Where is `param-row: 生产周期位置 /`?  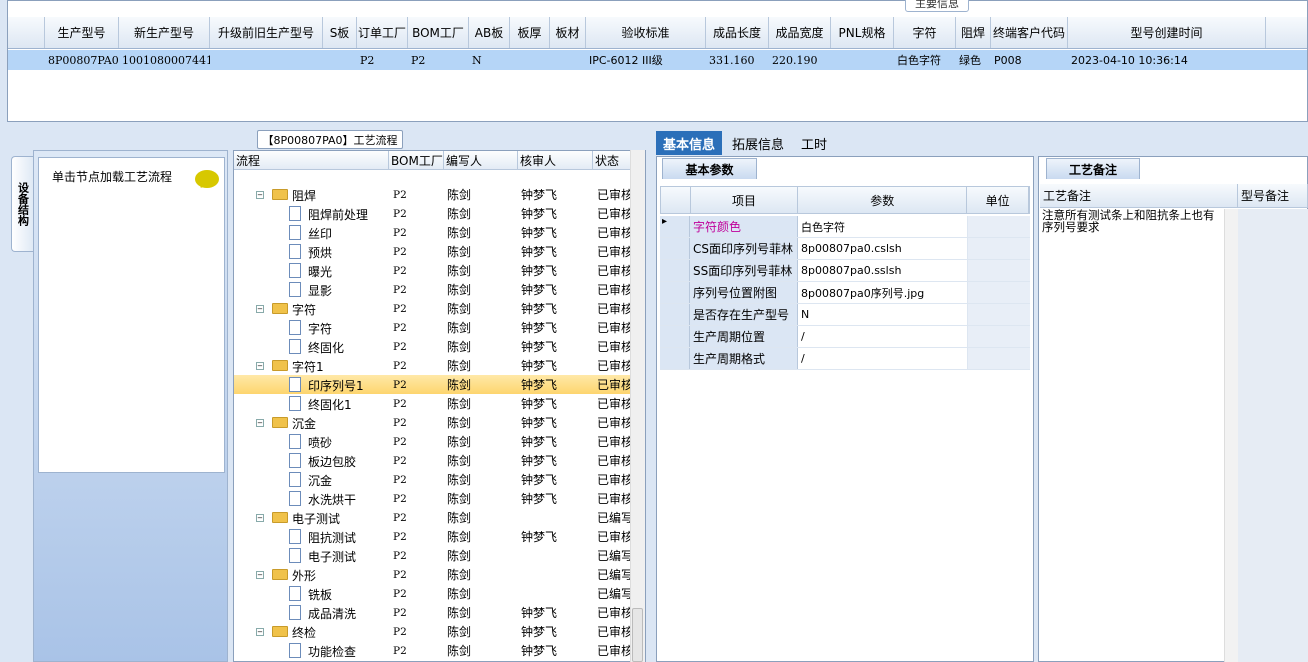
param-row: 生产周期位置 / is located at coordinates (845, 337).